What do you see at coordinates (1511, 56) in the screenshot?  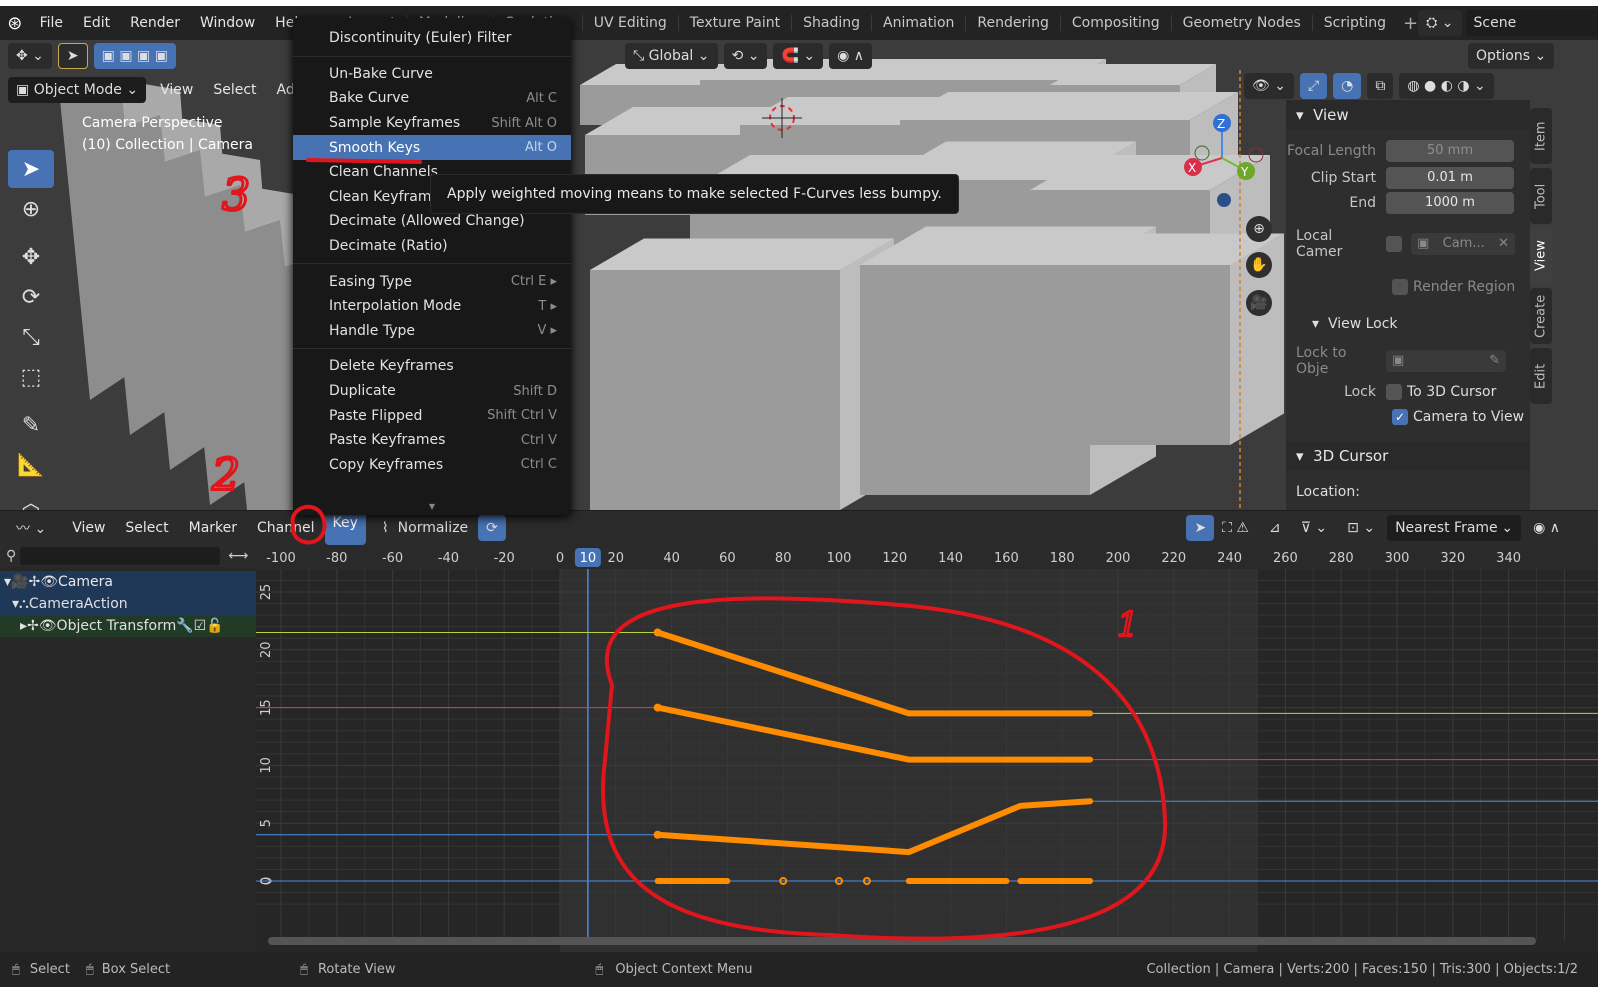 I see `options-dropdown: Options ⌄` at bounding box center [1511, 56].